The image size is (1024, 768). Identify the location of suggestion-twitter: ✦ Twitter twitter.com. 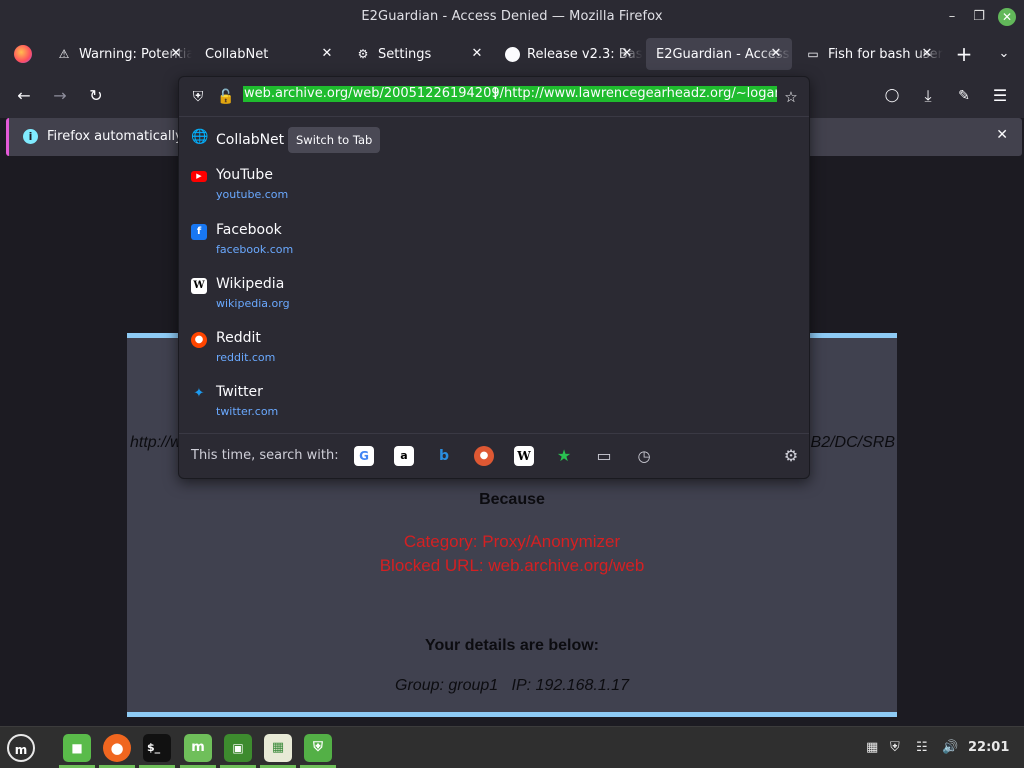
(494, 404).